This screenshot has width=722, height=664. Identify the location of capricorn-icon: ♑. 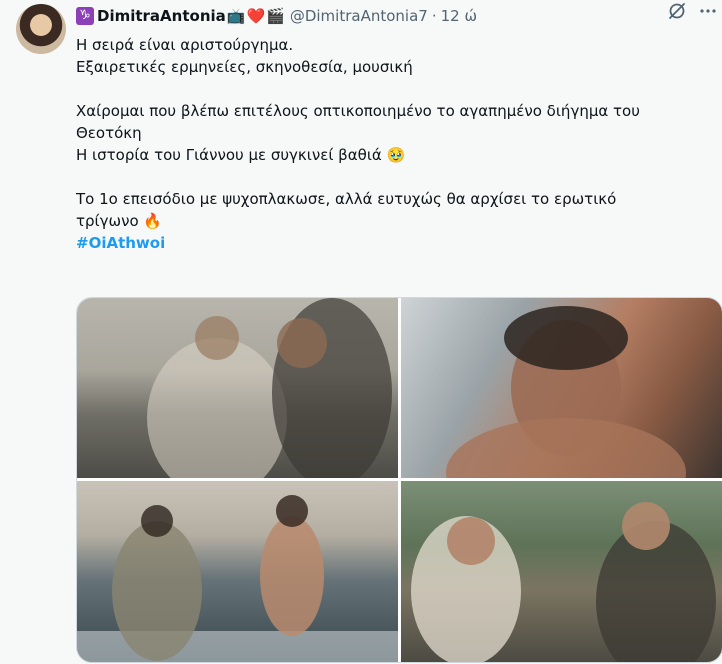
(85, 16).